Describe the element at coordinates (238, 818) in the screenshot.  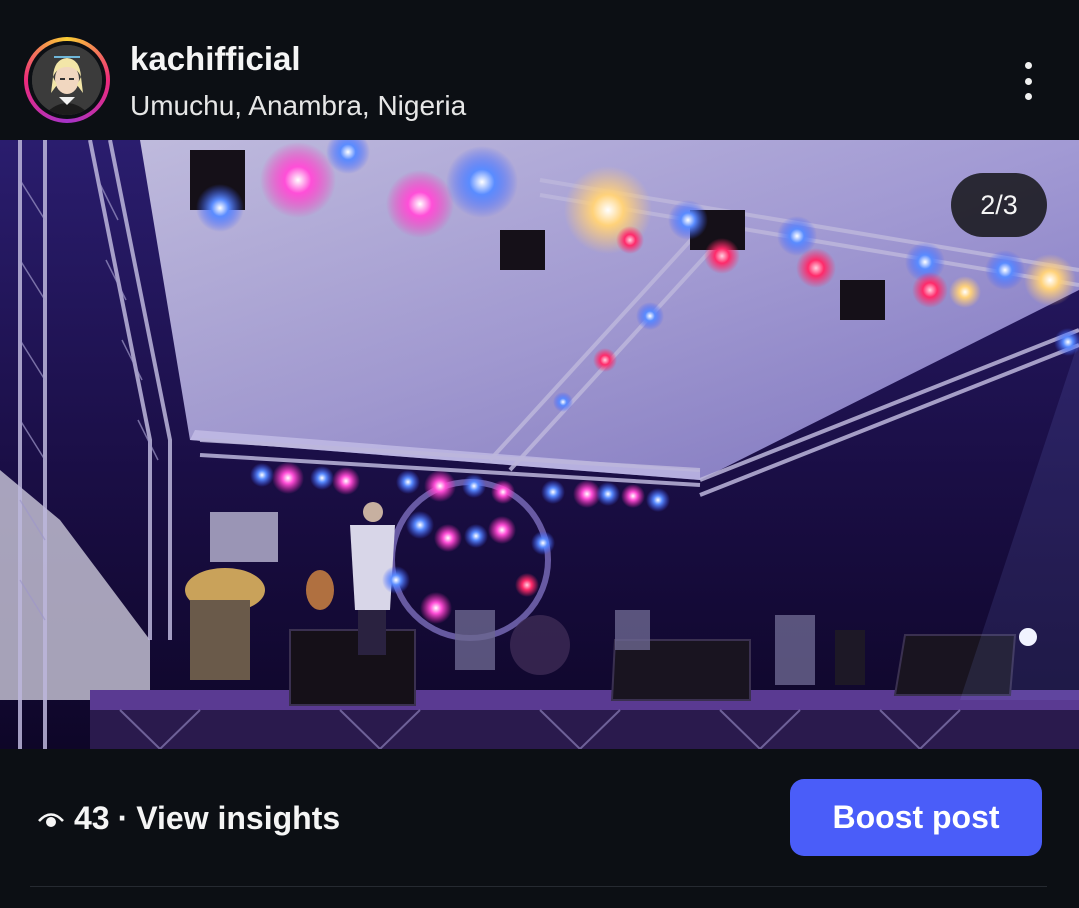
I see `view-insights-link: View insights` at that location.